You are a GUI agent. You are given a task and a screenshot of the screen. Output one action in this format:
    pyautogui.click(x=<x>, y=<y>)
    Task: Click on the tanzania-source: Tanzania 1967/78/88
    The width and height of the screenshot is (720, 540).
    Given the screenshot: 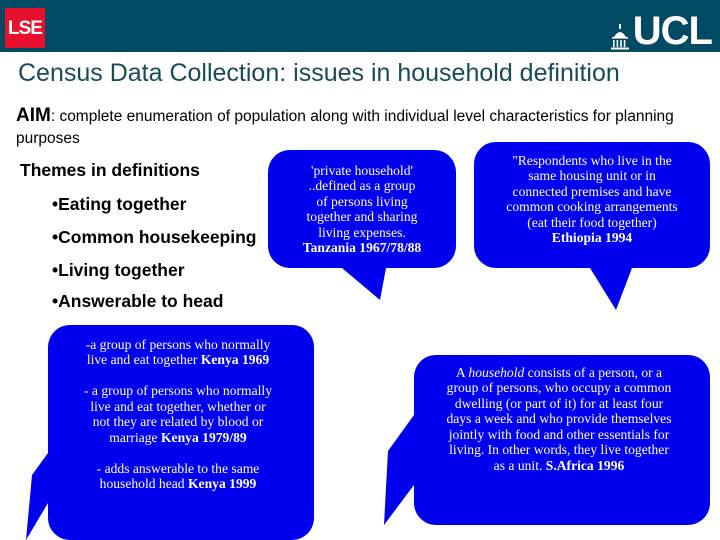 What is the action you would take?
    pyautogui.click(x=362, y=248)
    